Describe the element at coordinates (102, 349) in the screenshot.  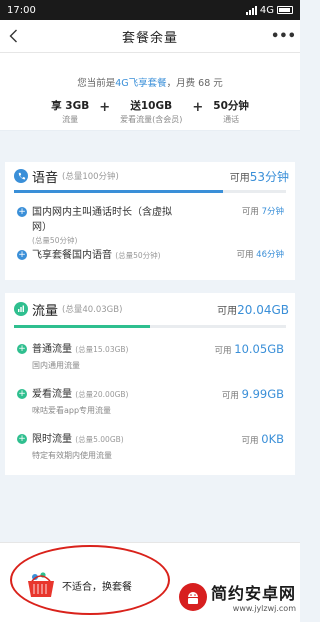
I see `data-item-total: (总量15.03GB)` at that location.